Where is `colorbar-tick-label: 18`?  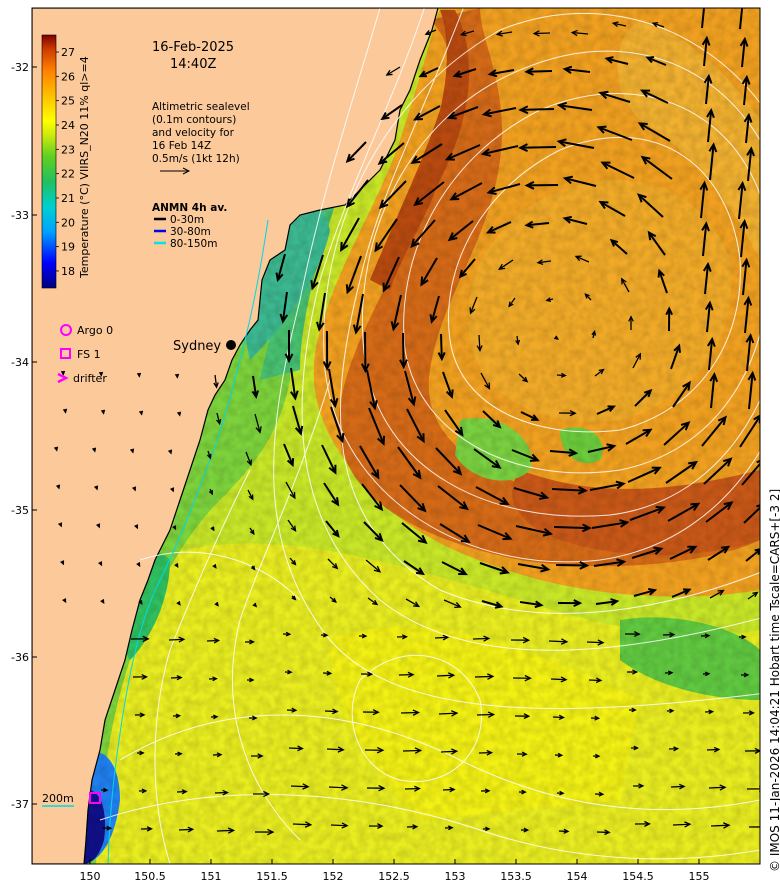
colorbar-tick-label: 18 is located at coordinates (68, 271).